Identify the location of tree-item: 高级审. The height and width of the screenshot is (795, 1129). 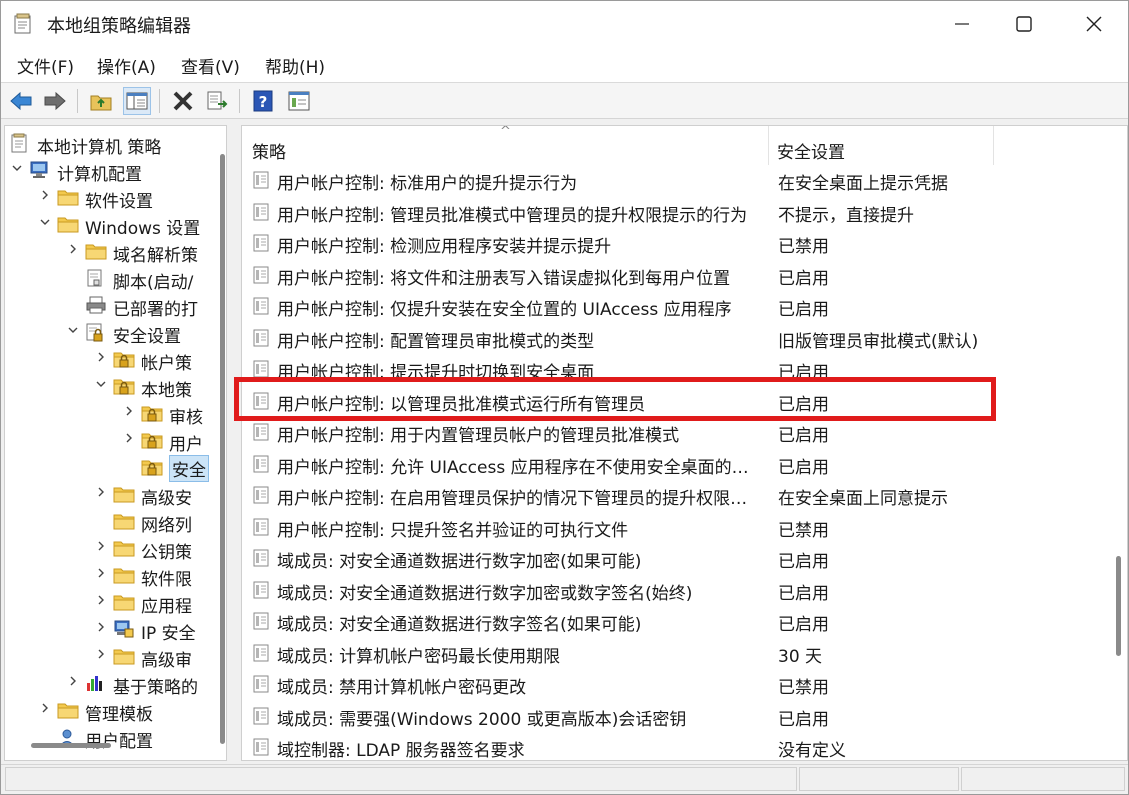
(115, 657).